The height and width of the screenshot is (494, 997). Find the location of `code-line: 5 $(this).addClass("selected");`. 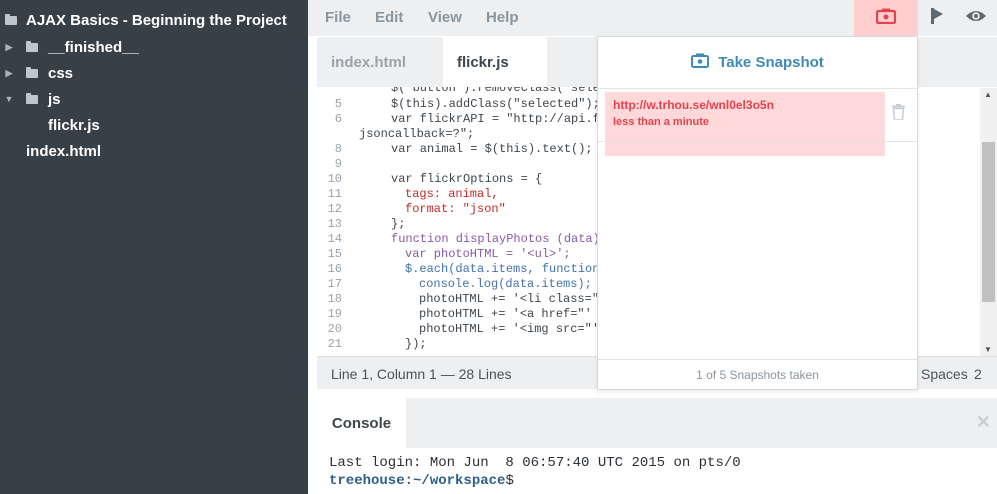

code-line: 5 $(this).addClass("selected"); is located at coordinates (467, 104).